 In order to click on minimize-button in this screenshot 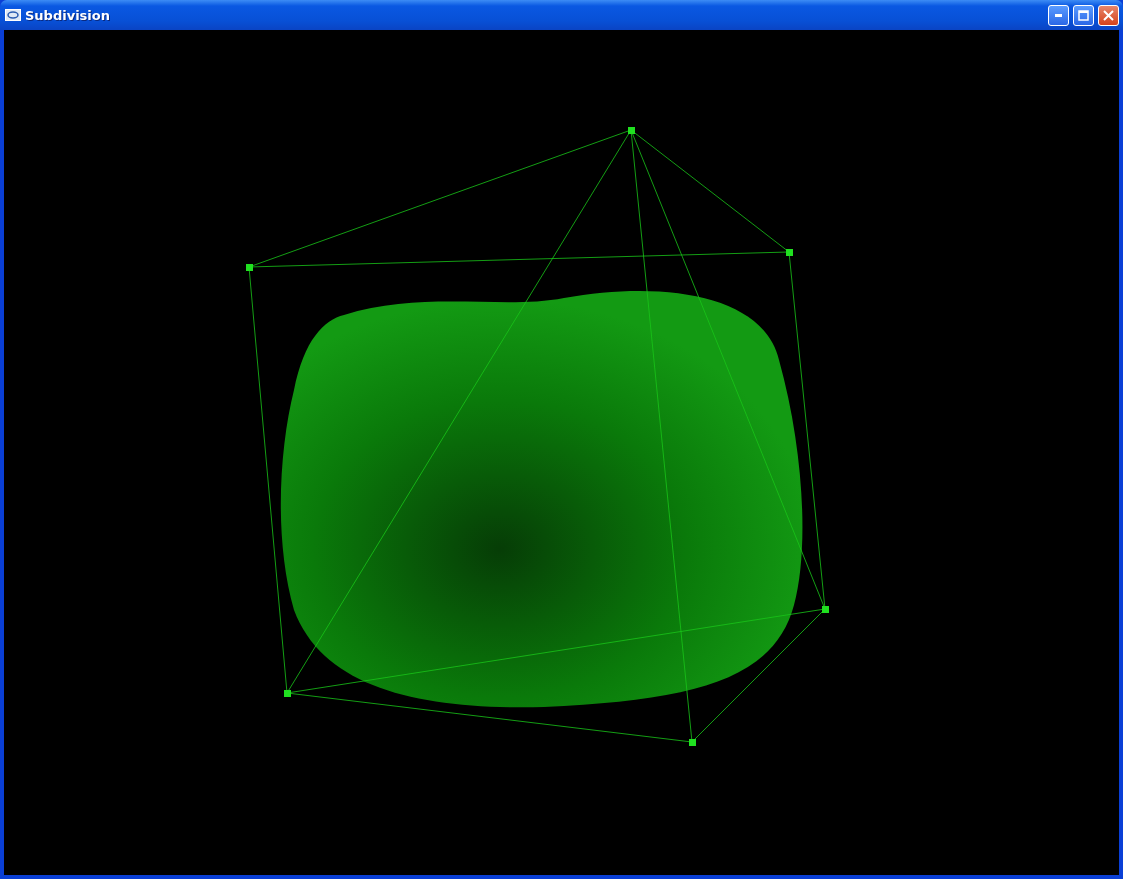, I will do `click(1058, 15)`.